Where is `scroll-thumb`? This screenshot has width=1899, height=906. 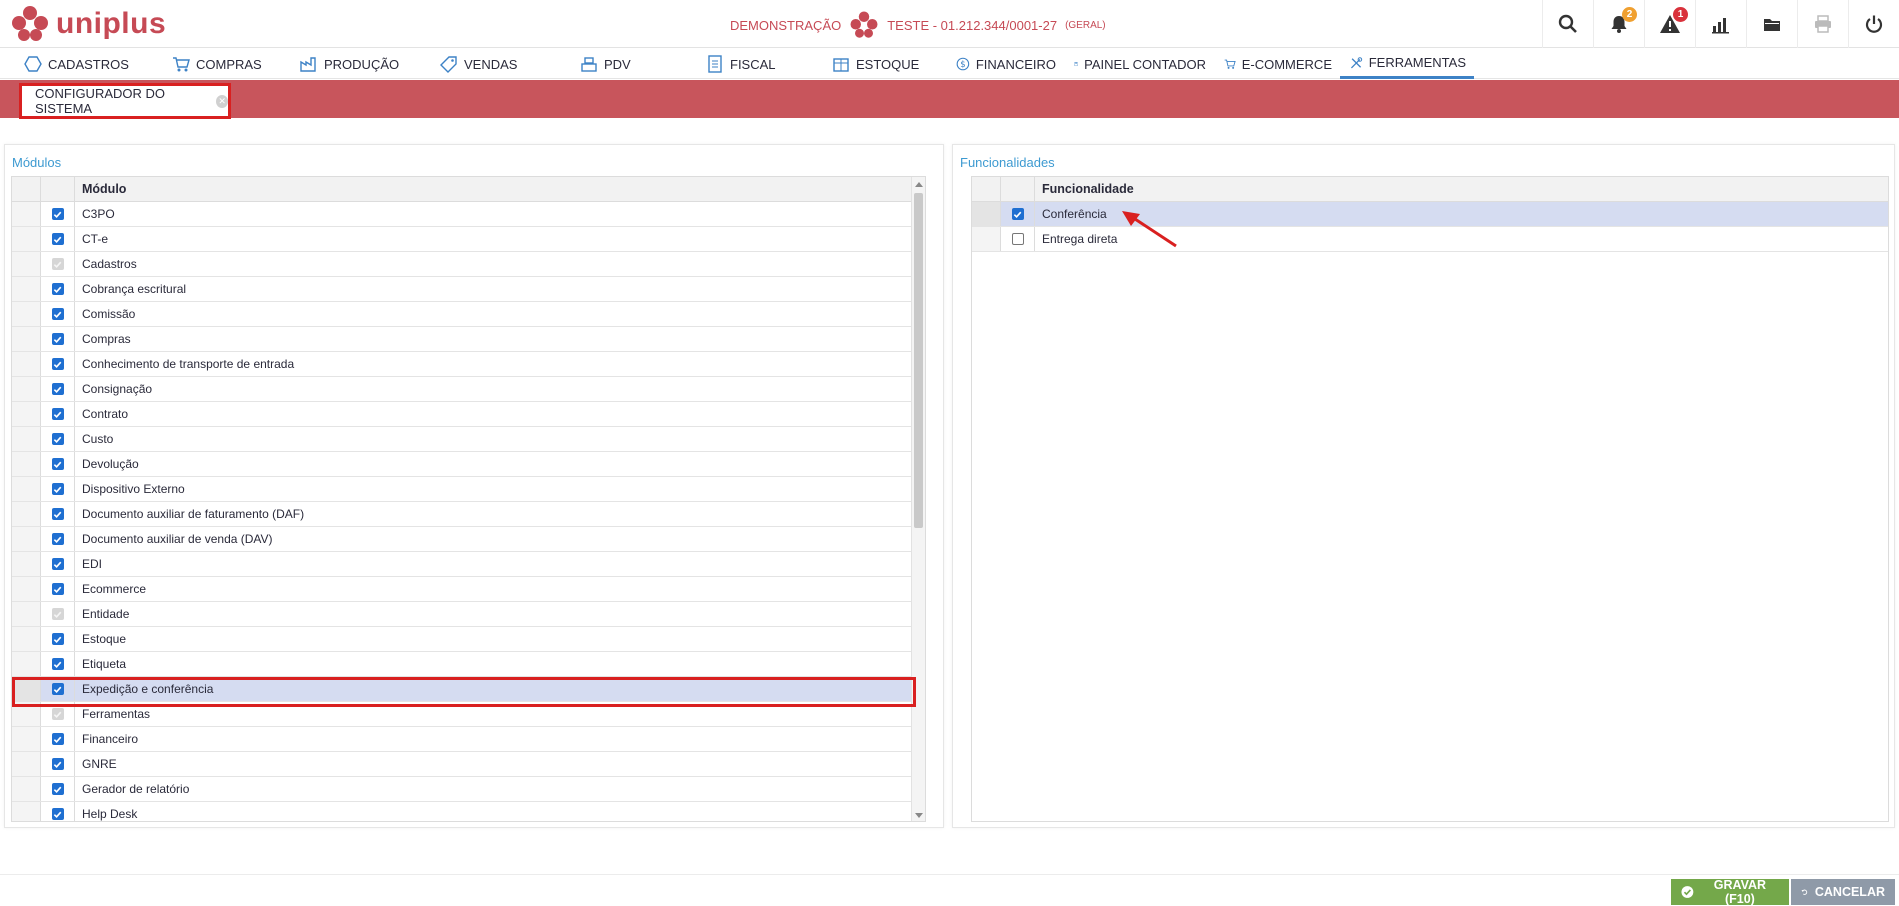
scroll-thumb is located at coordinates (918, 360).